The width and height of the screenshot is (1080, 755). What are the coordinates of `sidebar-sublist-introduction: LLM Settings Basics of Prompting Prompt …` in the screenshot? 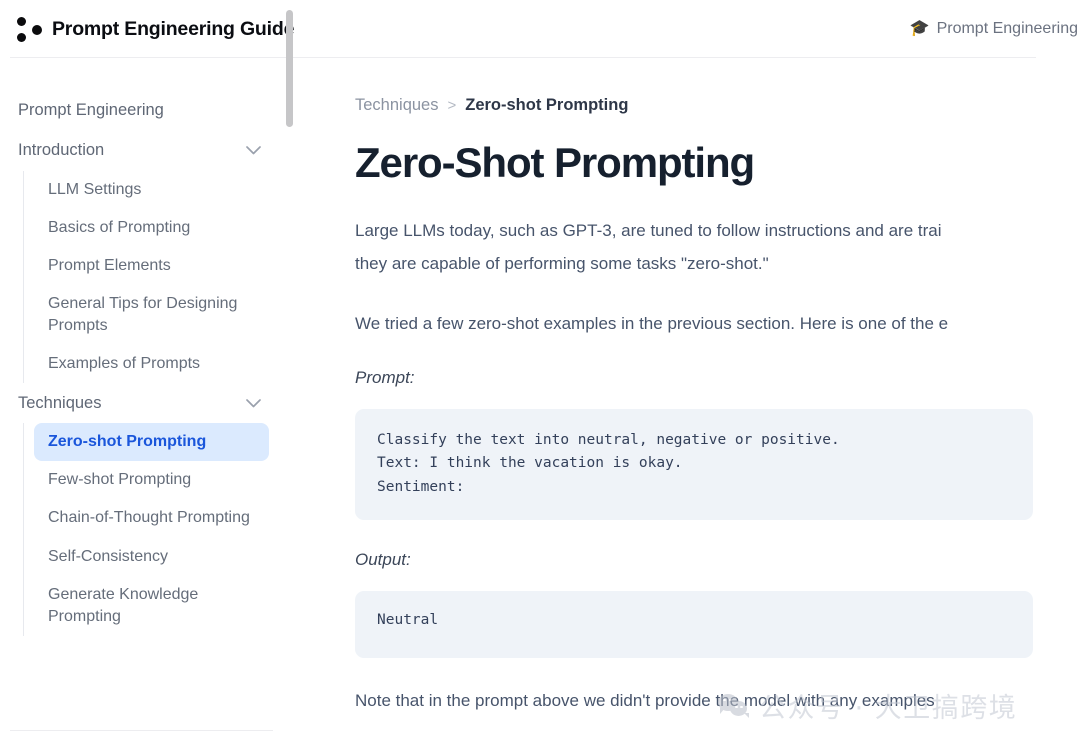 It's located at (146, 276).